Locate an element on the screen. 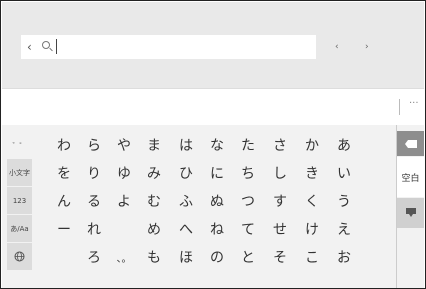 This screenshot has width=426, height=289. enter-icon is located at coordinates (410, 212).